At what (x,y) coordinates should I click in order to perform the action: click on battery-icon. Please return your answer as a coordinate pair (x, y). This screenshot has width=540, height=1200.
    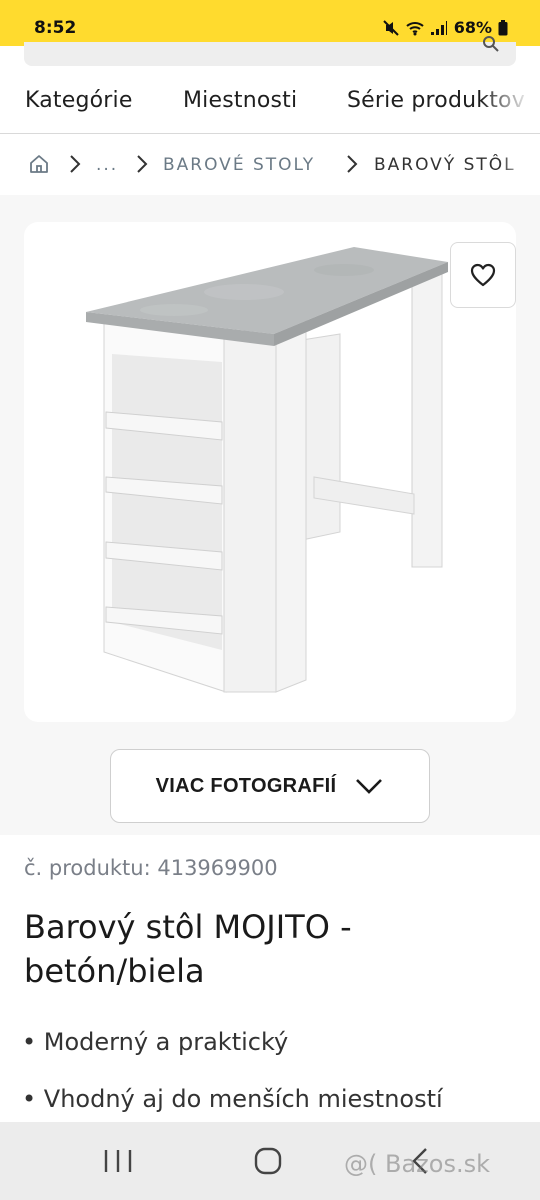
    Looking at the image, I should click on (503, 27).